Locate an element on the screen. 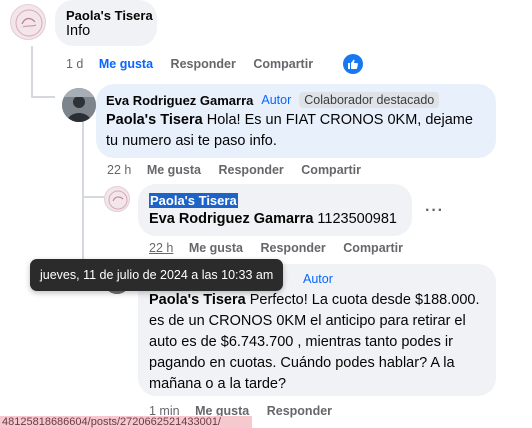  thumbs-up-icon is located at coordinates (353, 64).